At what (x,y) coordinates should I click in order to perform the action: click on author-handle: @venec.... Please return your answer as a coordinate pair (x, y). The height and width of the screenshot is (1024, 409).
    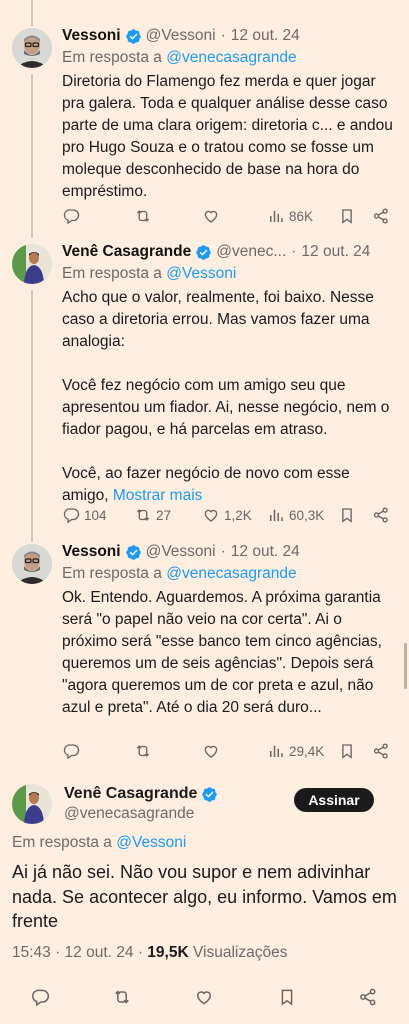
    Looking at the image, I should click on (251, 252).